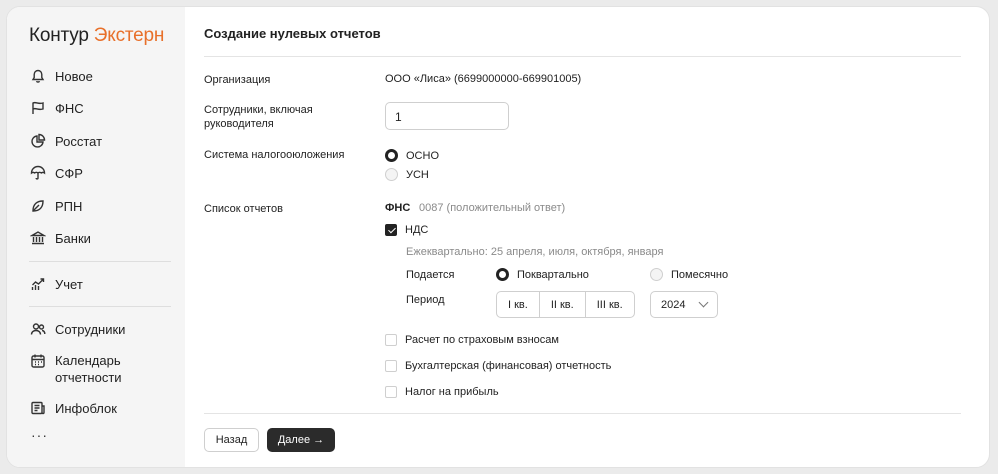 The width and height of the screenshot is (998, 474). I want to click on logo: Контур Экстерн, so click(96, 36).